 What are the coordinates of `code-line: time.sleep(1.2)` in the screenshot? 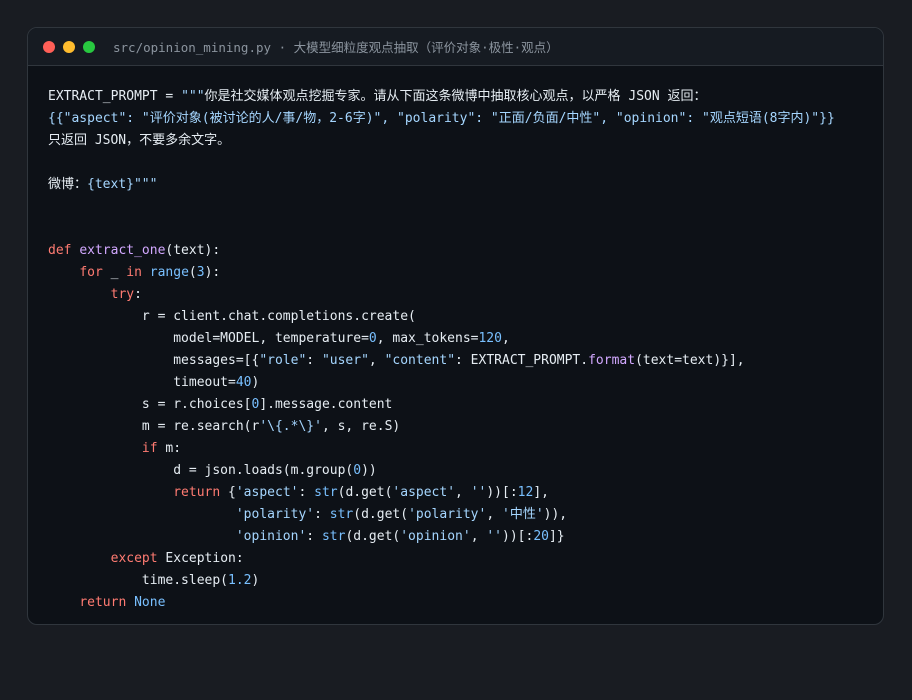 It's located at (465, 581).